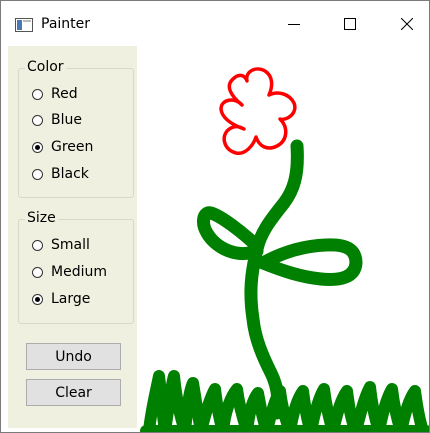 Image resolution: width=430 pixels, height=433 pixels. I want to click on radio-color-blue: Blue, so click(57, 120).